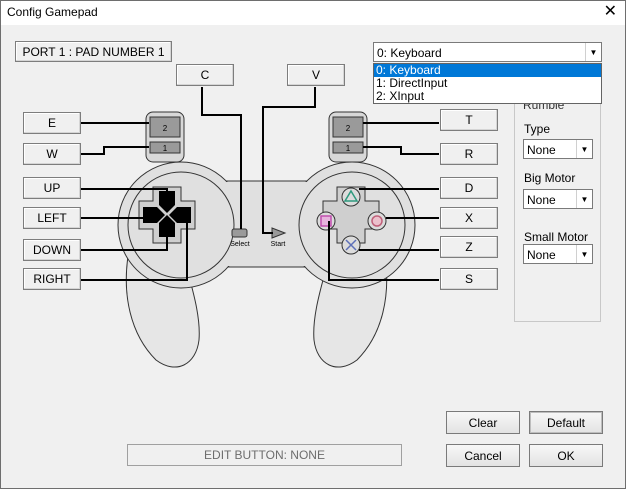  What do you see at coordinates (348, 148) in the screenshot?
I see `r1-label: 1` at bounding box center [348, 148].